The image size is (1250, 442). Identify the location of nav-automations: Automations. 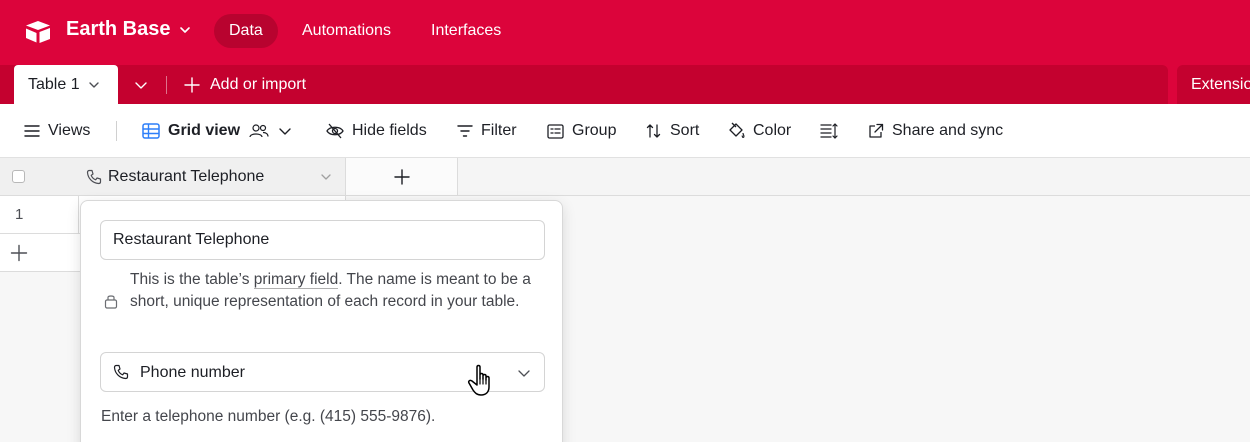
(346, 31).